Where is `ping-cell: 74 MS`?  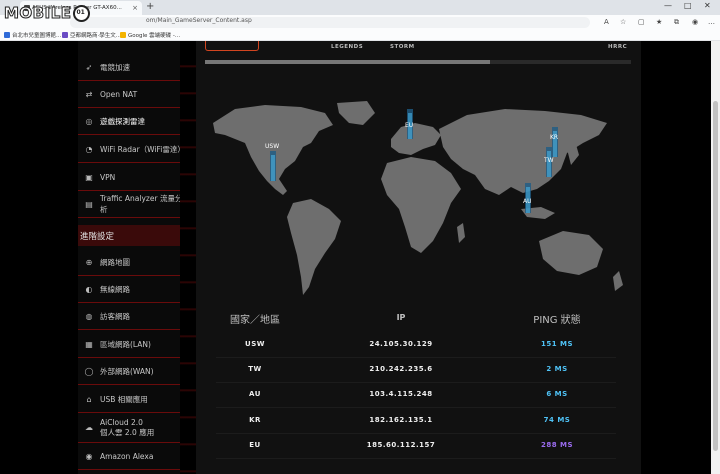
ping-cell: 74 MS is located at coordinates (557, 420).